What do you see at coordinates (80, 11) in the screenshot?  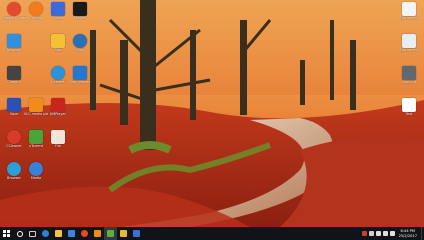 I see `movie-icon: Movies` at bounding box center [80, 11].